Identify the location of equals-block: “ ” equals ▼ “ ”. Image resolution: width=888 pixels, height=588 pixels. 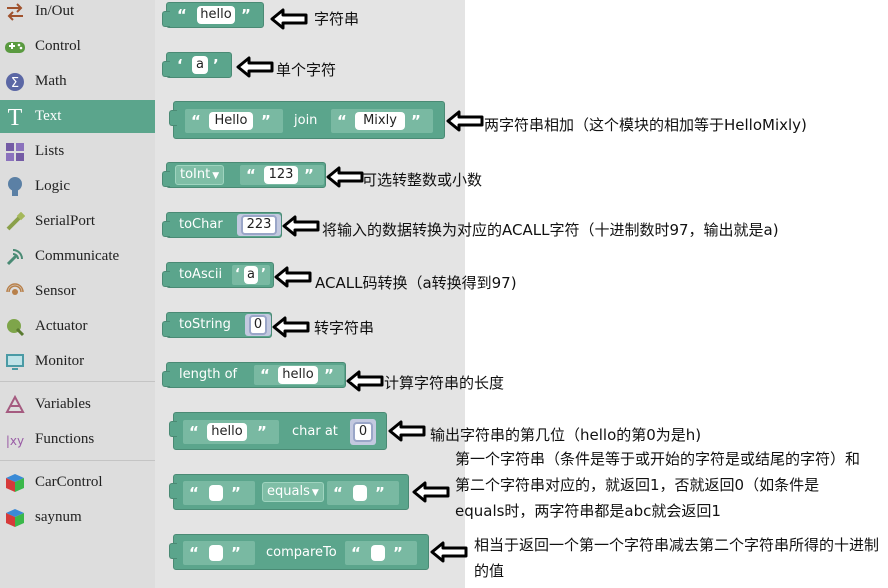
(289, 492).